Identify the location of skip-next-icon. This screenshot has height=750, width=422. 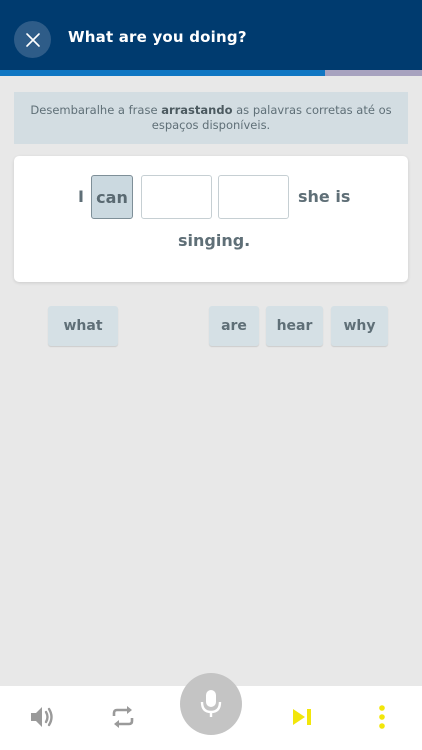
(302, 717).